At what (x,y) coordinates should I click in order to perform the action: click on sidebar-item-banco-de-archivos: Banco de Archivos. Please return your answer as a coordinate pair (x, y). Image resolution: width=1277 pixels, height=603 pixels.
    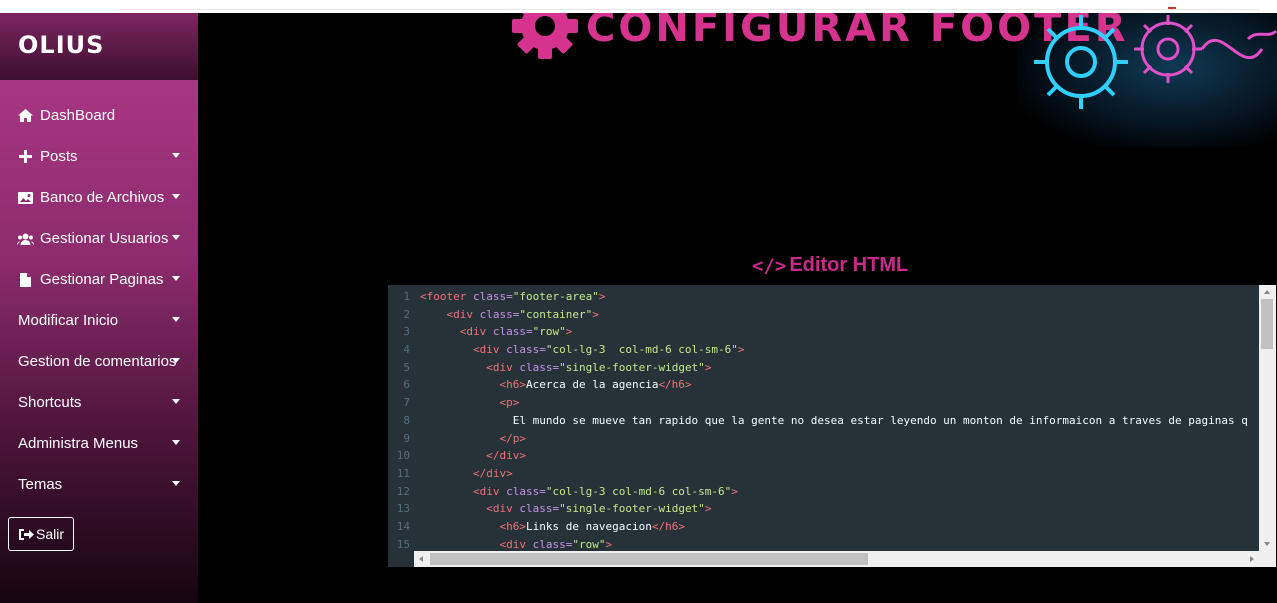
    Looking at the image, I should click on (99, 197).